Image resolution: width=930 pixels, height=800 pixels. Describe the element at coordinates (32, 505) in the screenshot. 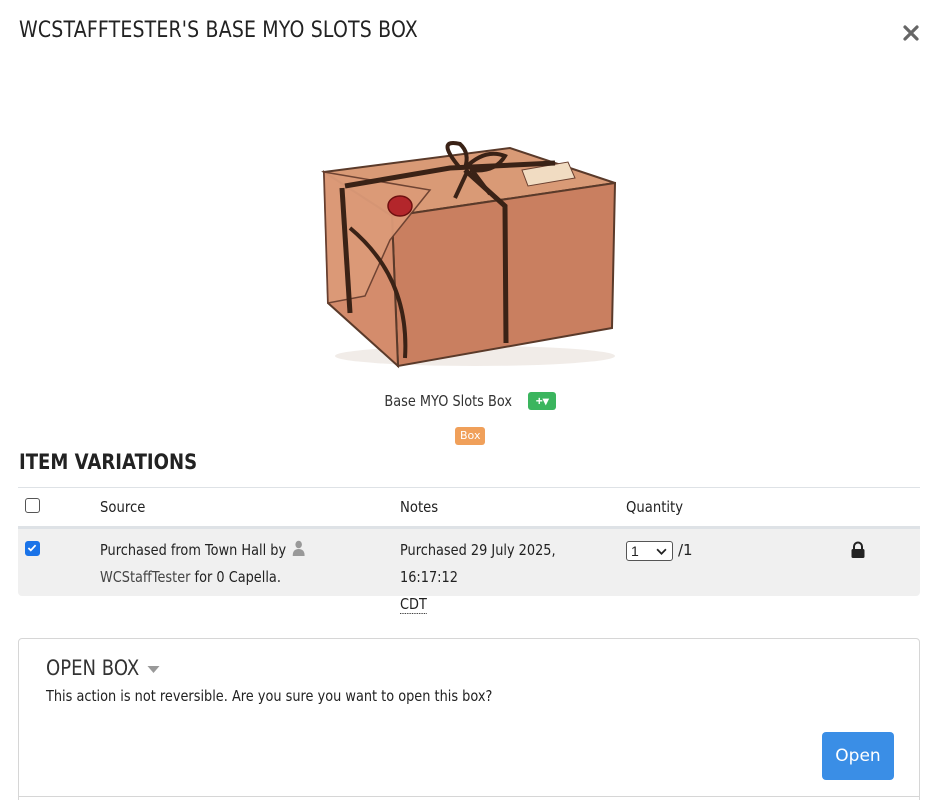

I see `select-all-checkbox` at that location.